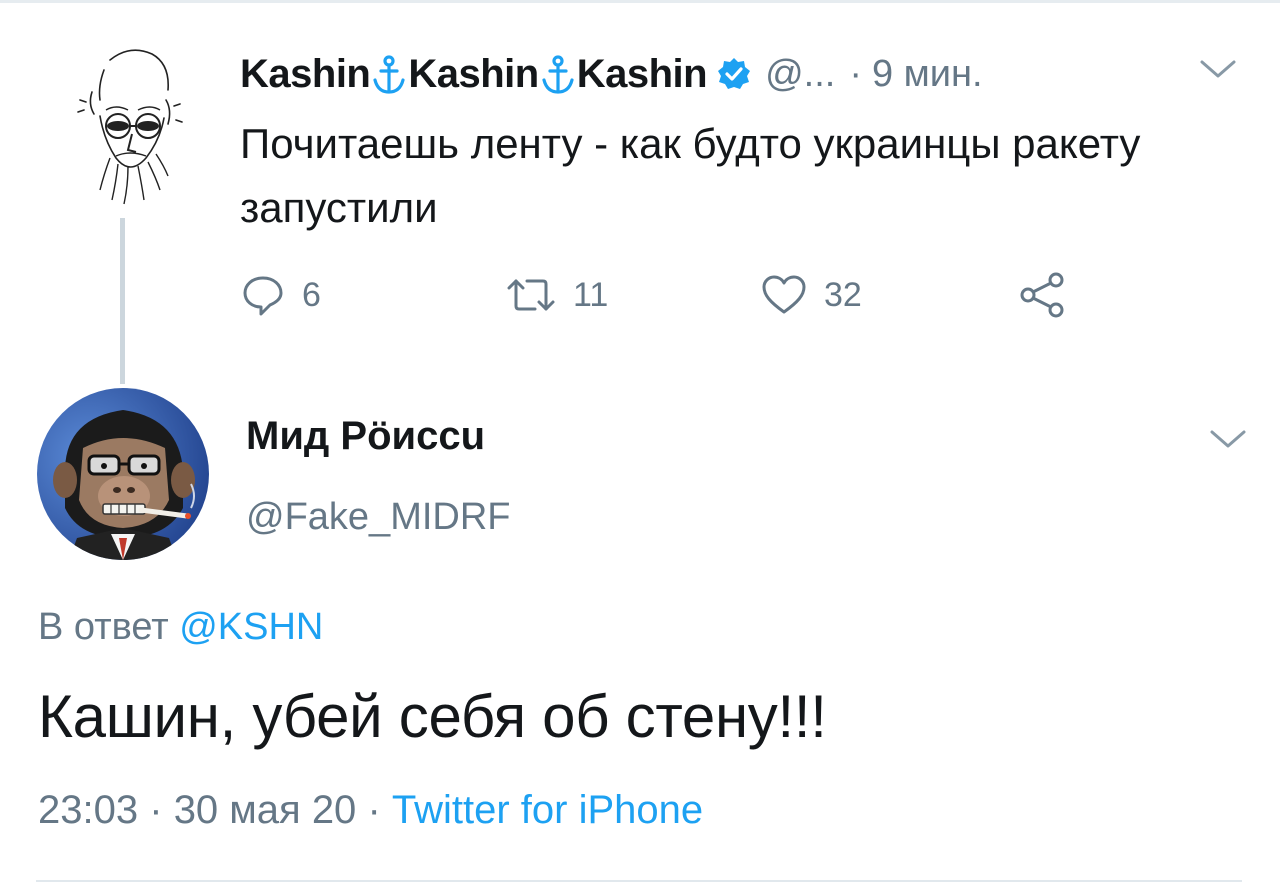 The image size is (1280, 884). Describe the element at coordinates (103, 627) in the screenshot. I see `reply-prefix: В ответ` at that location.